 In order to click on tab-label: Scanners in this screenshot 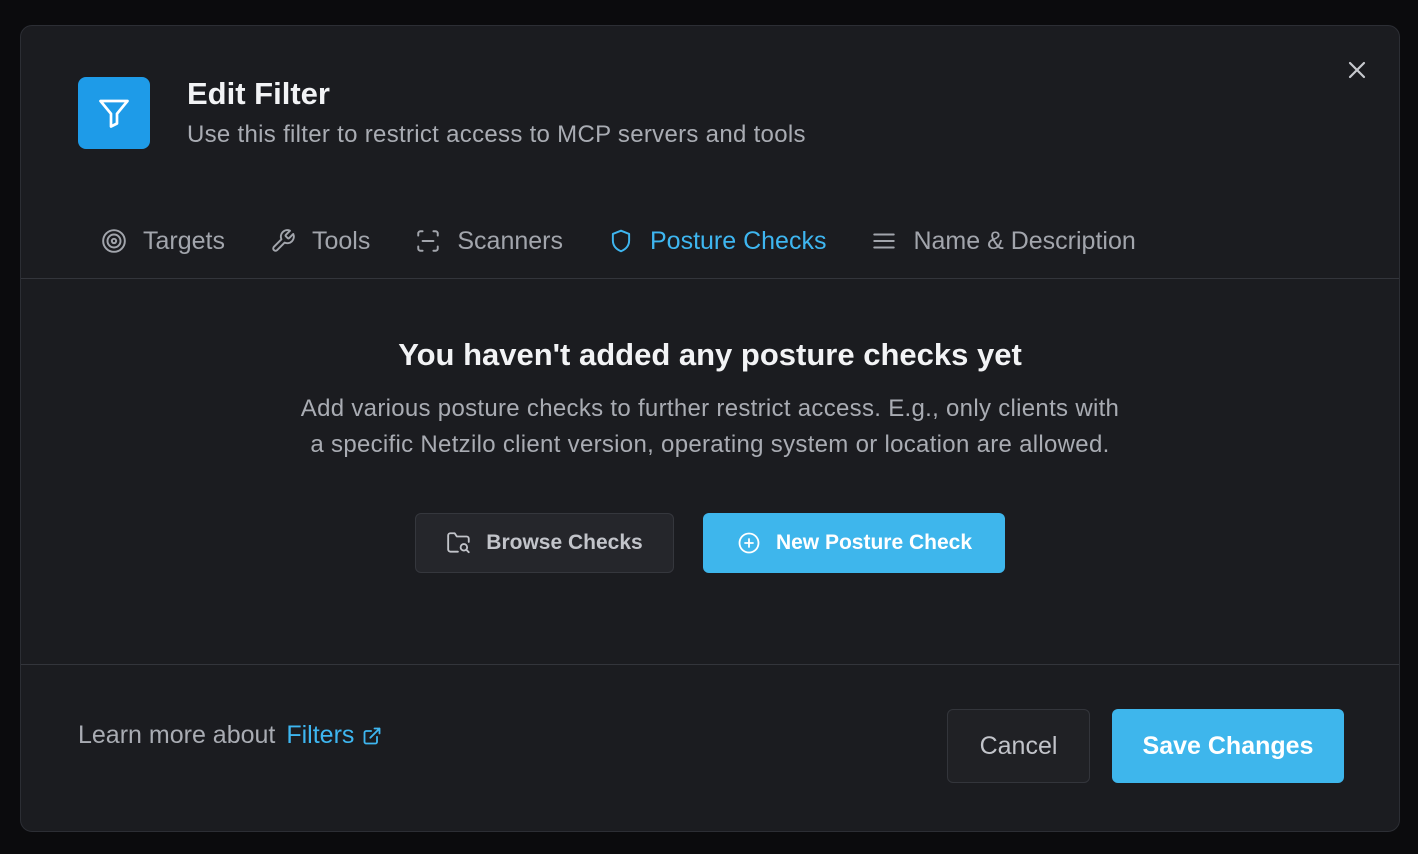, I will do `click(510, 240)`.